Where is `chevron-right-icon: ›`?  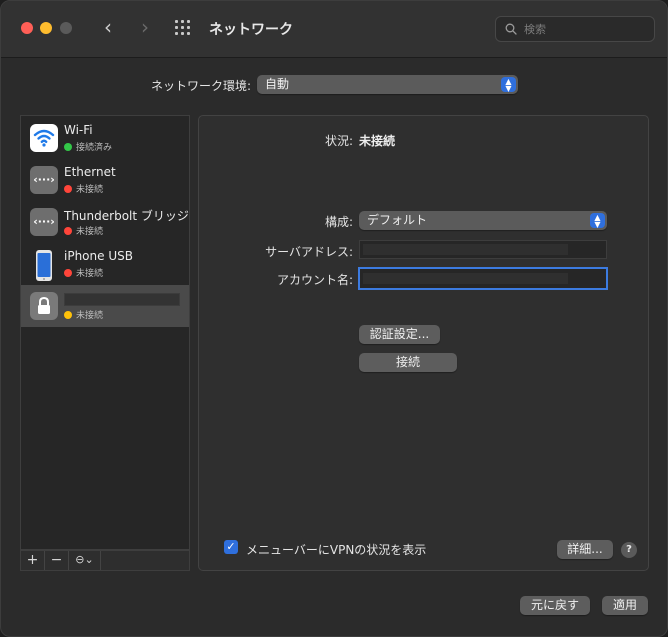
chevron-right-icon: › is located at coordinates (145, 28).